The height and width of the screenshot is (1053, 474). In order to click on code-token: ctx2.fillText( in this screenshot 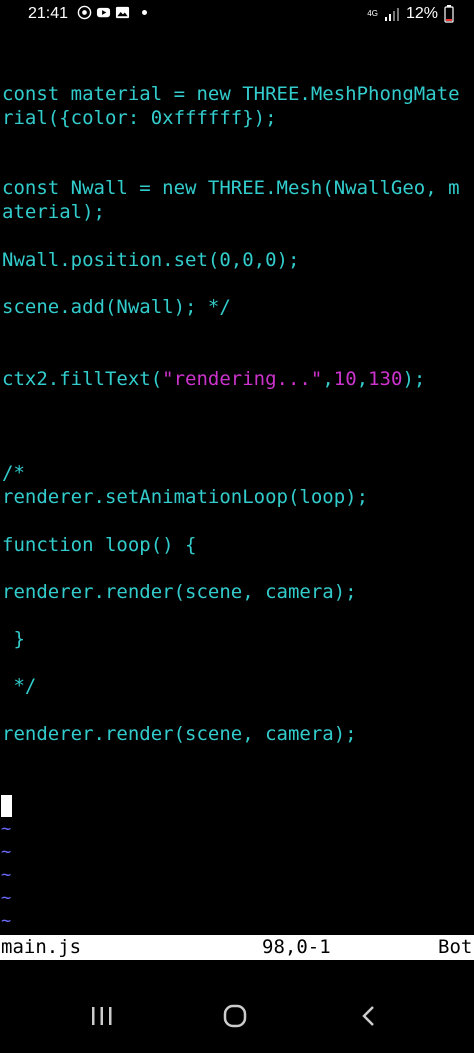, I will do `click(82, 379)`.